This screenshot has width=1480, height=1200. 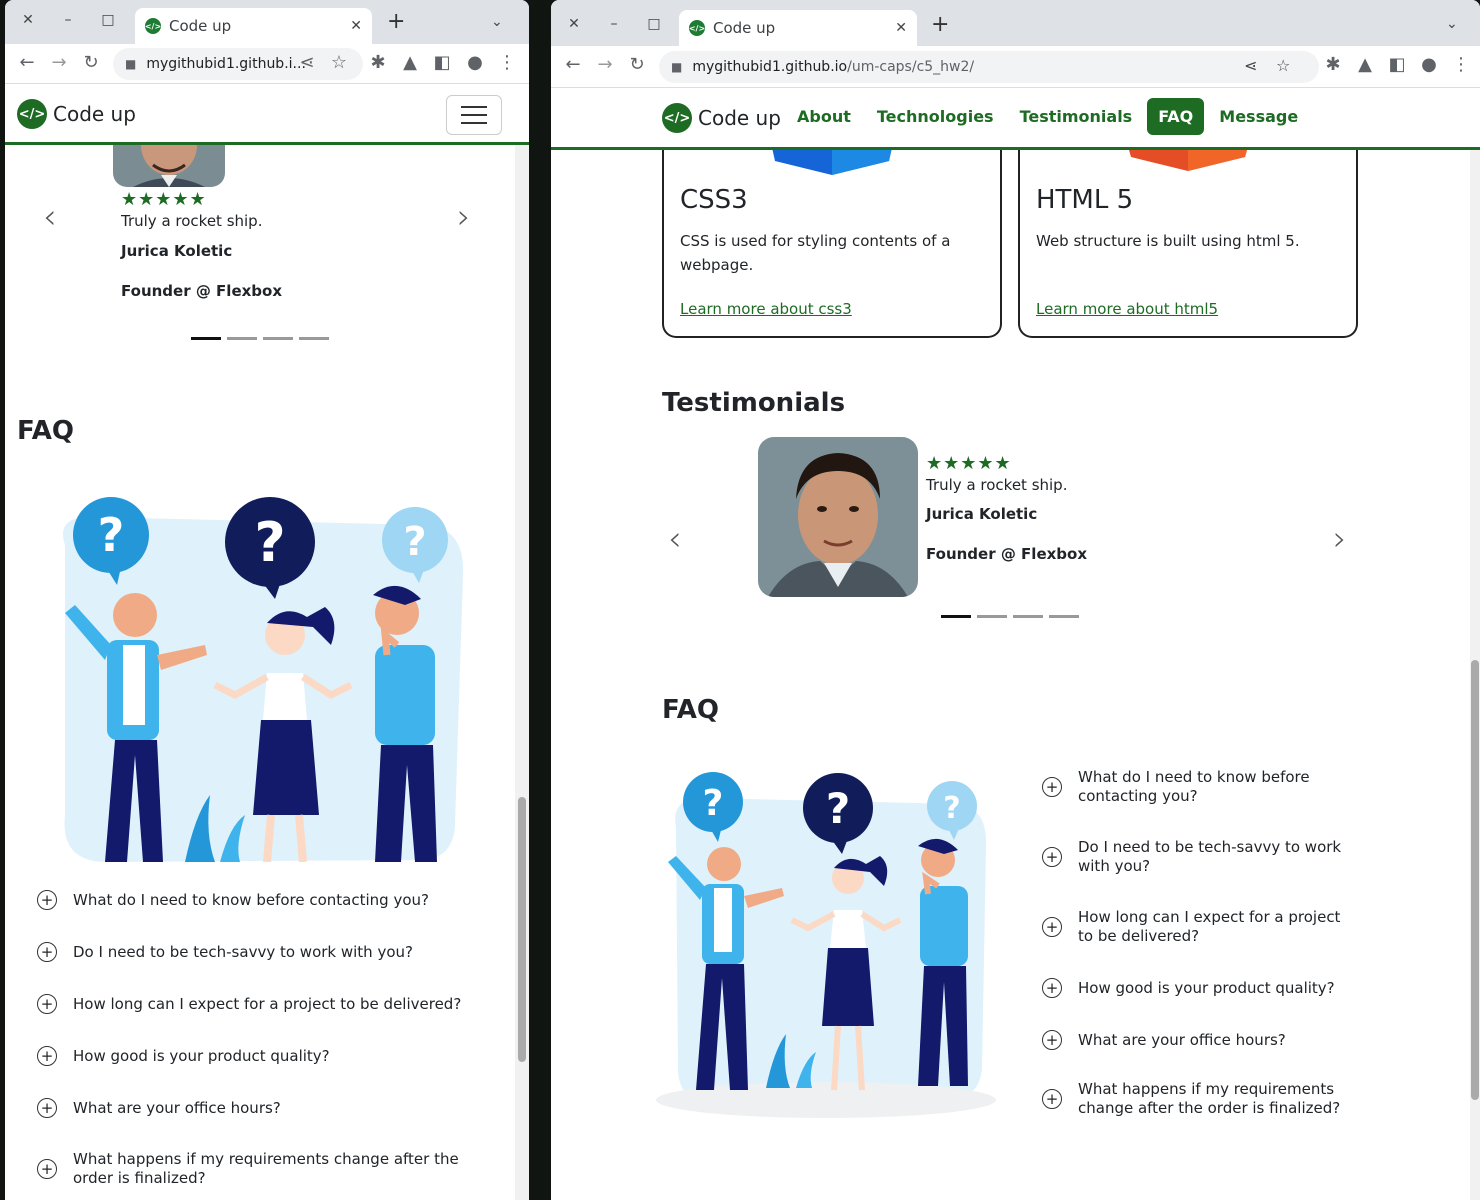 I want to click on nav-technologies: Technologies, so click(x=935, y=116).